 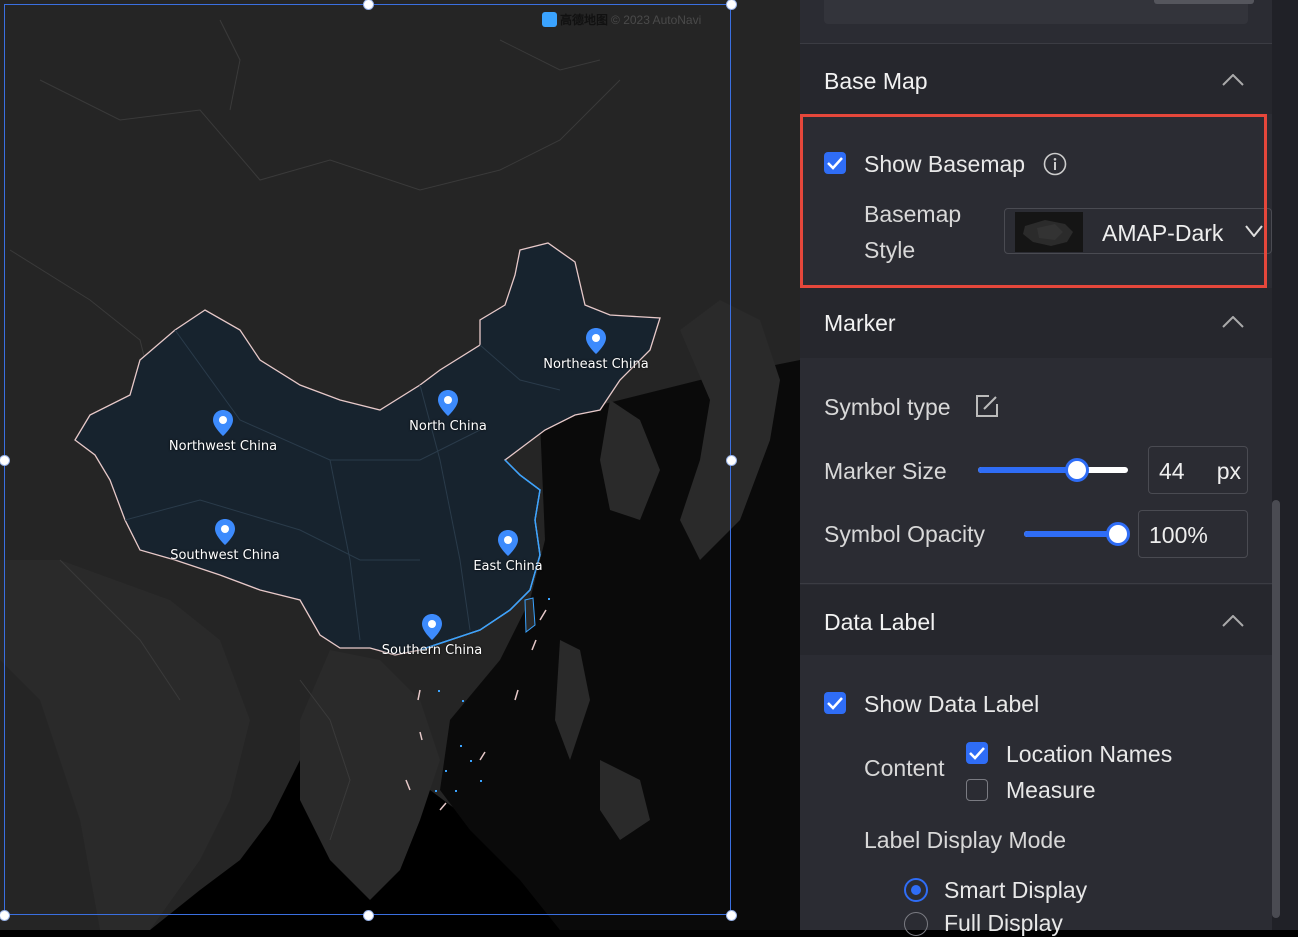 What do you see at coordinates (731, 460) in the screenshot?
I see `resize-handle-right` at bounding box center [731, 460].